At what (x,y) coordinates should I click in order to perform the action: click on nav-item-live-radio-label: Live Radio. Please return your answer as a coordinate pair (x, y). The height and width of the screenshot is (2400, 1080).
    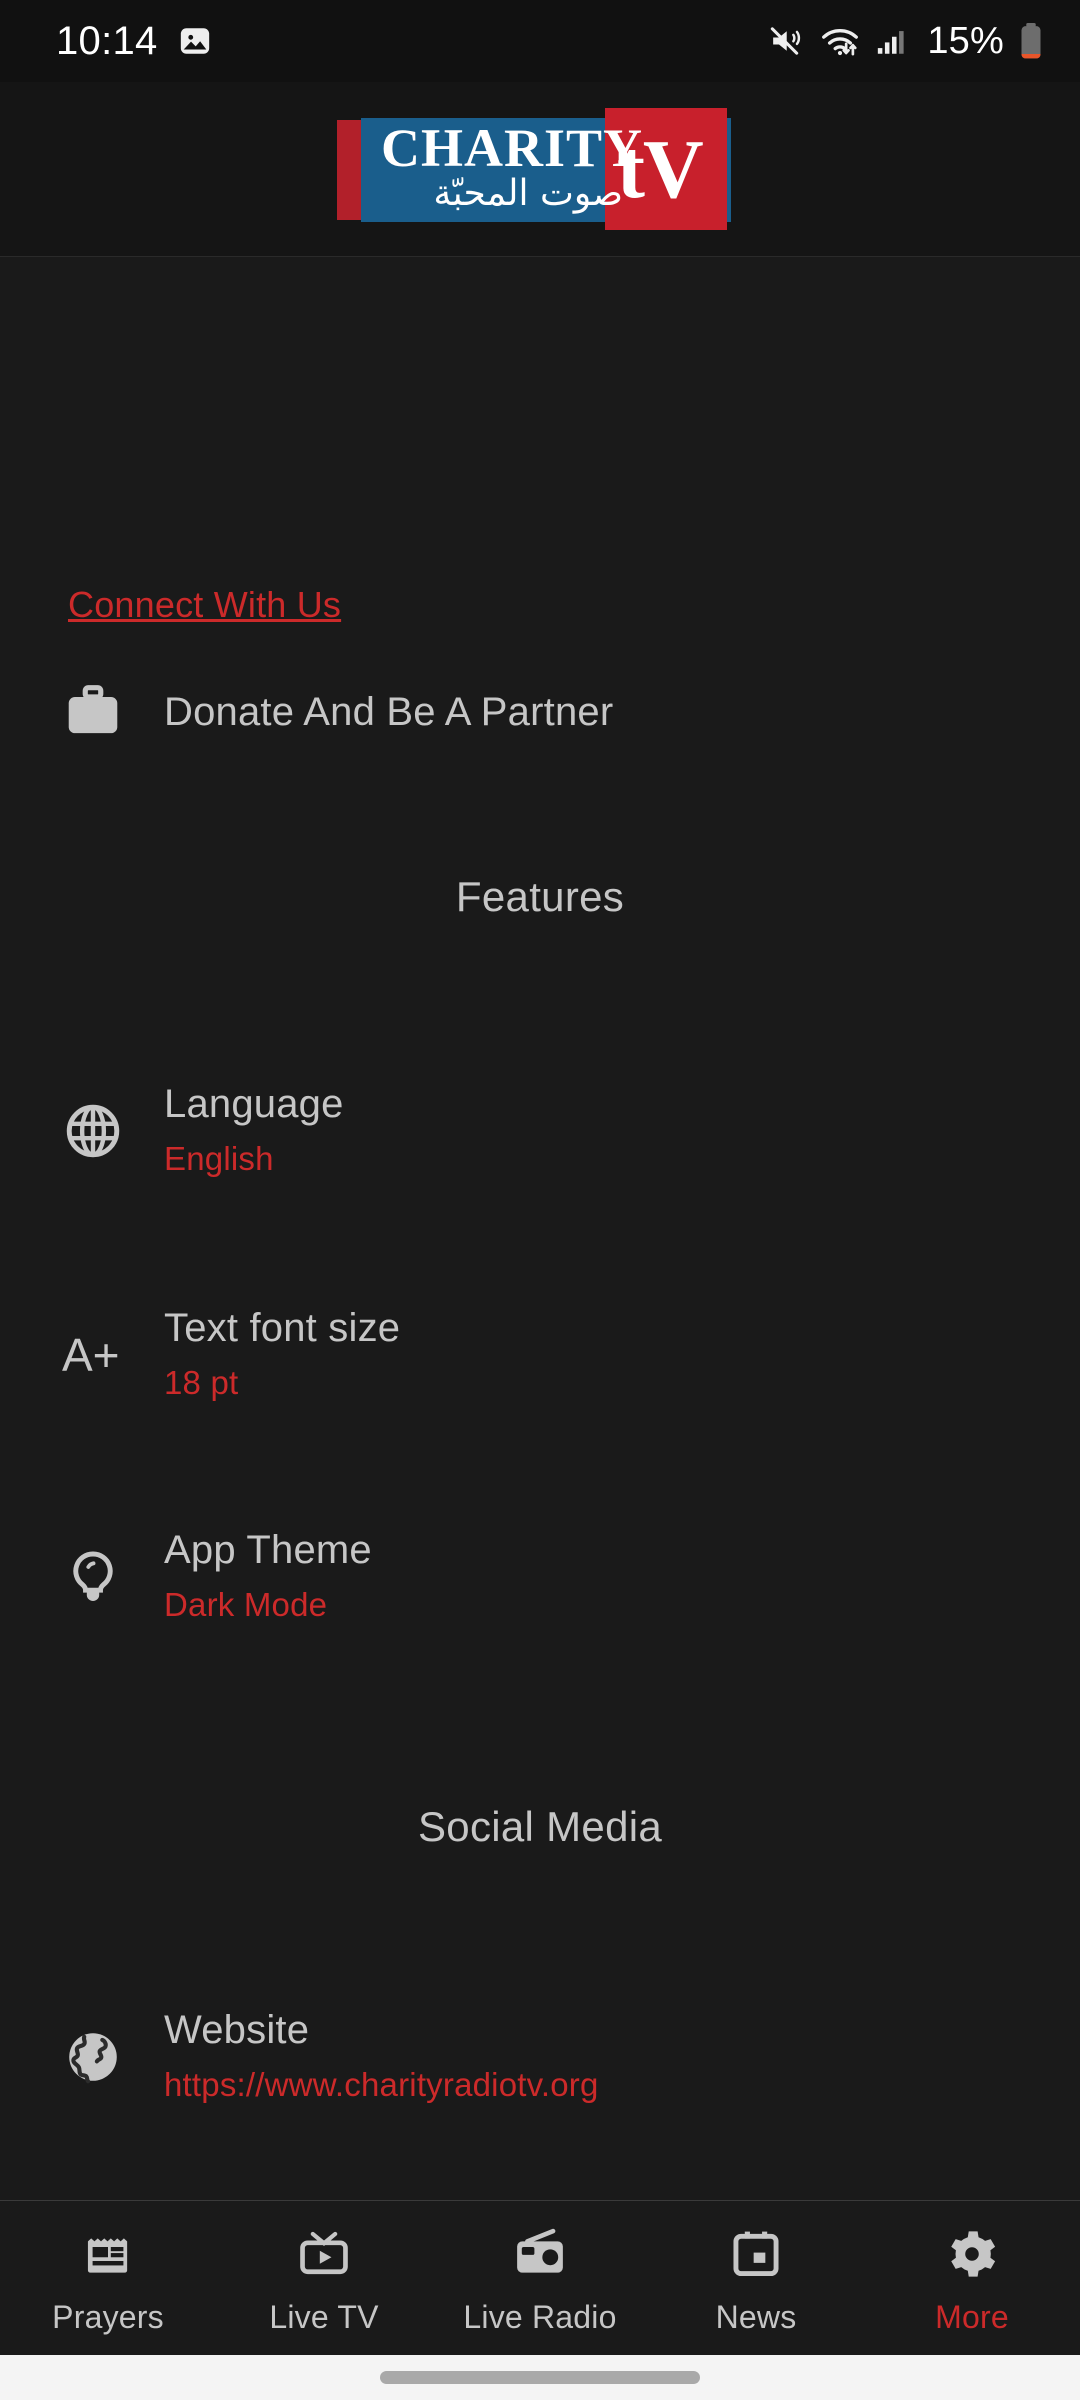
    Looking at the image, I should click on (540, 2317).